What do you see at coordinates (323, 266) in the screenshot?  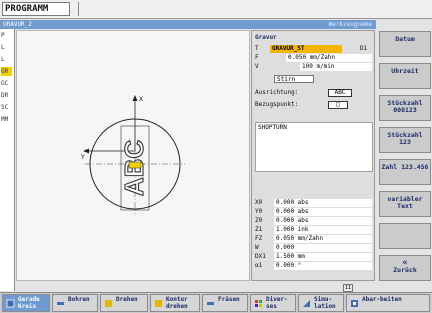 I see `a1-field: 0.000 °` at bounding box center [323, 266].